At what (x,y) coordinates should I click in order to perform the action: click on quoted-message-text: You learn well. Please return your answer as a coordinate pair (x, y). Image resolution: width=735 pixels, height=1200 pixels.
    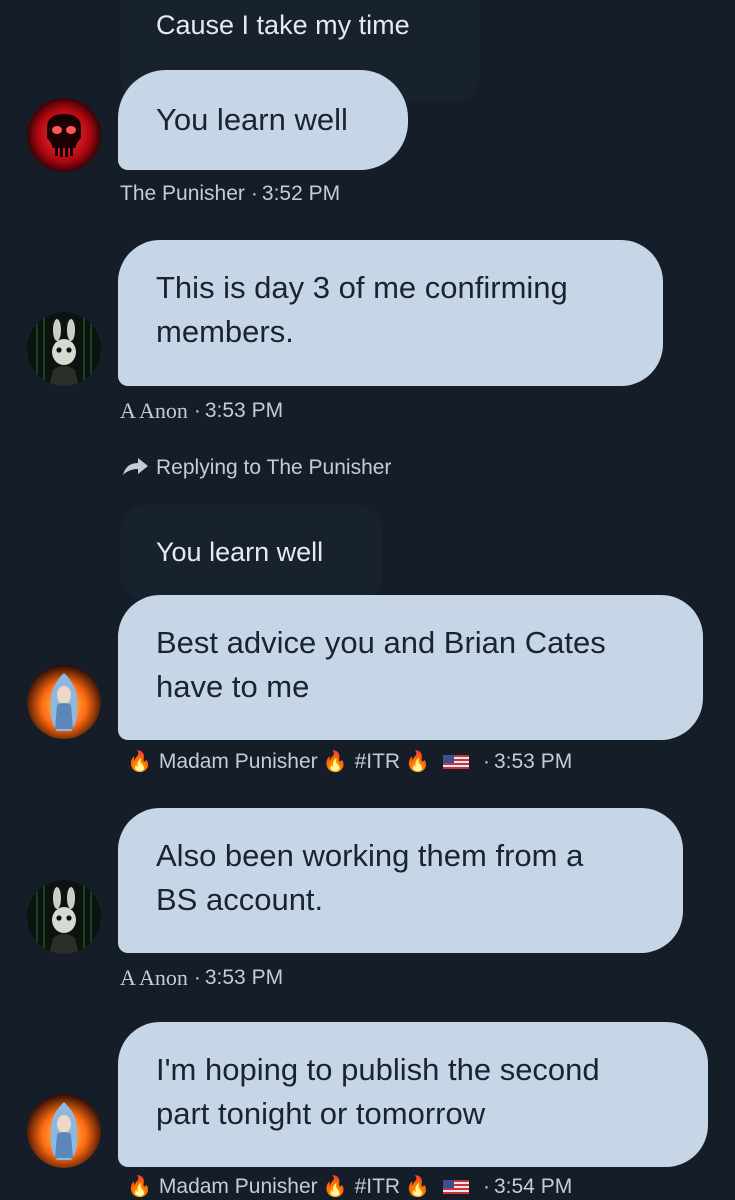
    Looking at the image, I should click on (240, 552).